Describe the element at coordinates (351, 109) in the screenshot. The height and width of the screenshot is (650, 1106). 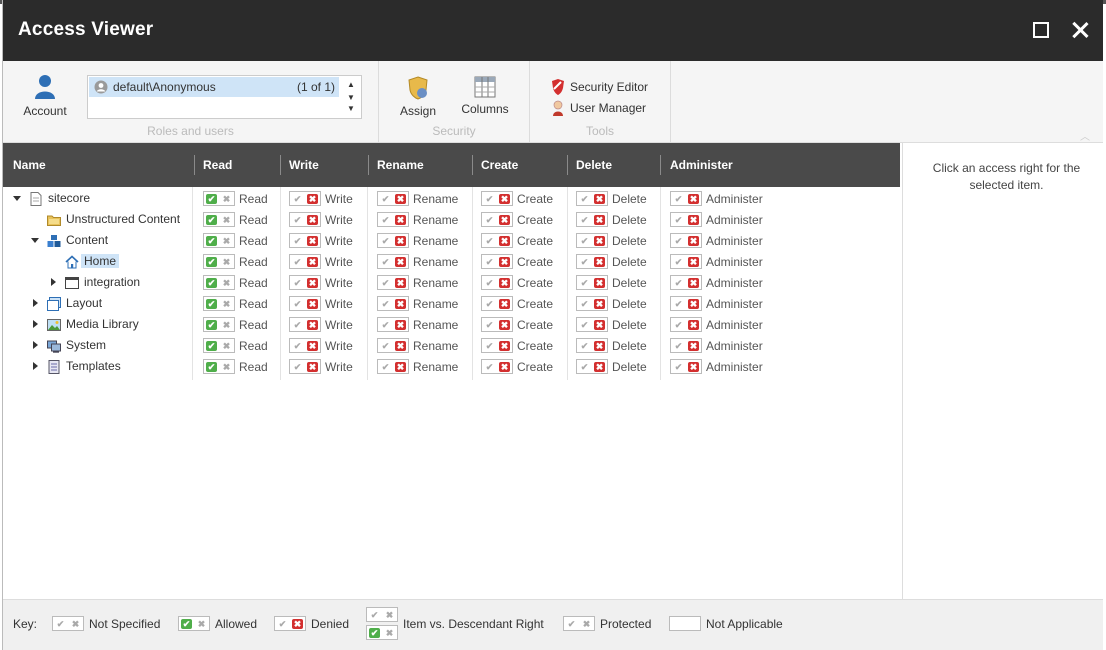
I see `scroll-more-icon: ▼` at that location.